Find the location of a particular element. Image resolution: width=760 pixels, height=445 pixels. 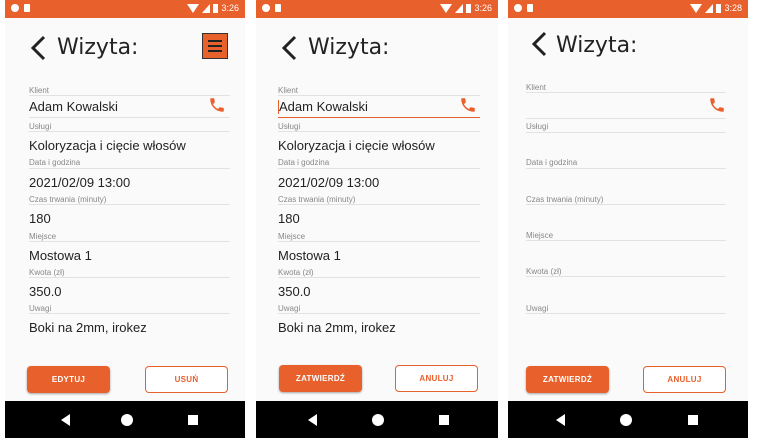

delete-button: USUŃ is located at coordinates (186, 379).